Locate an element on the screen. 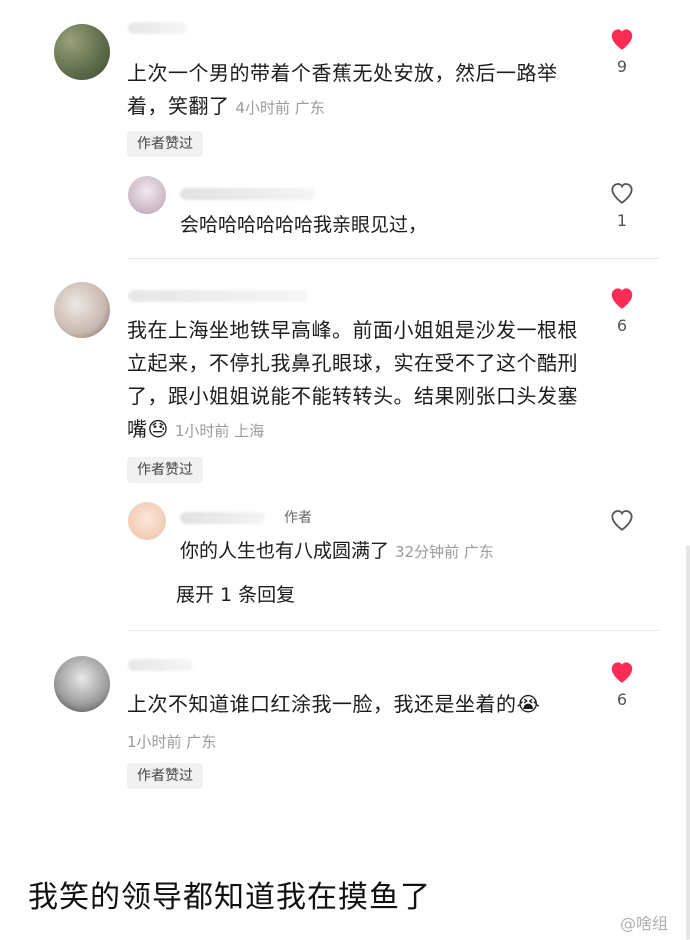  comment-body: 上次不知道谁口红涂我一脸，我还是坐着的😭 is located at coordinates (334, 704).